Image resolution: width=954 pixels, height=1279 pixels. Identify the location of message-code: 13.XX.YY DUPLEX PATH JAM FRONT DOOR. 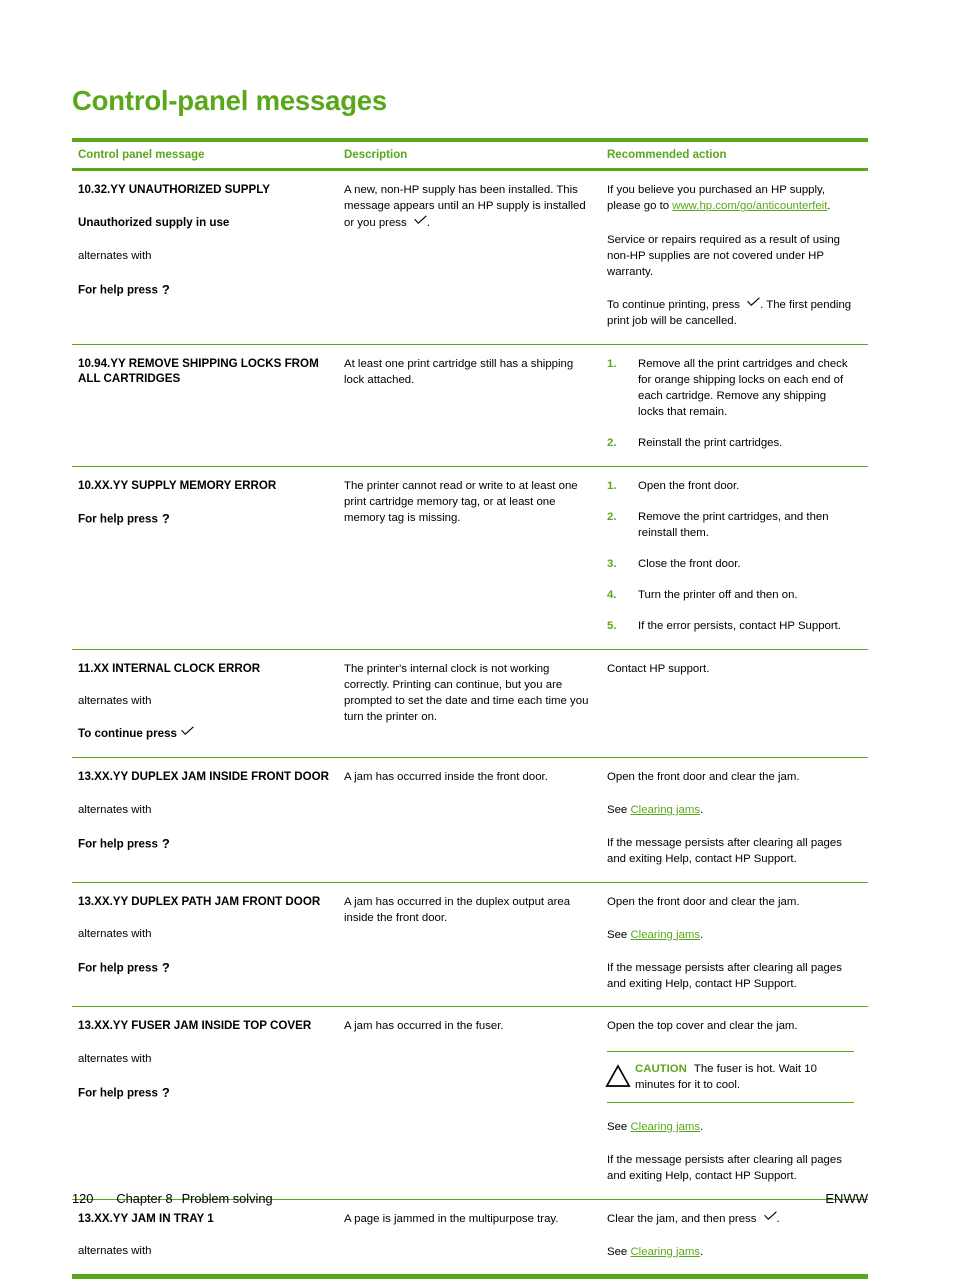
(199, 901).